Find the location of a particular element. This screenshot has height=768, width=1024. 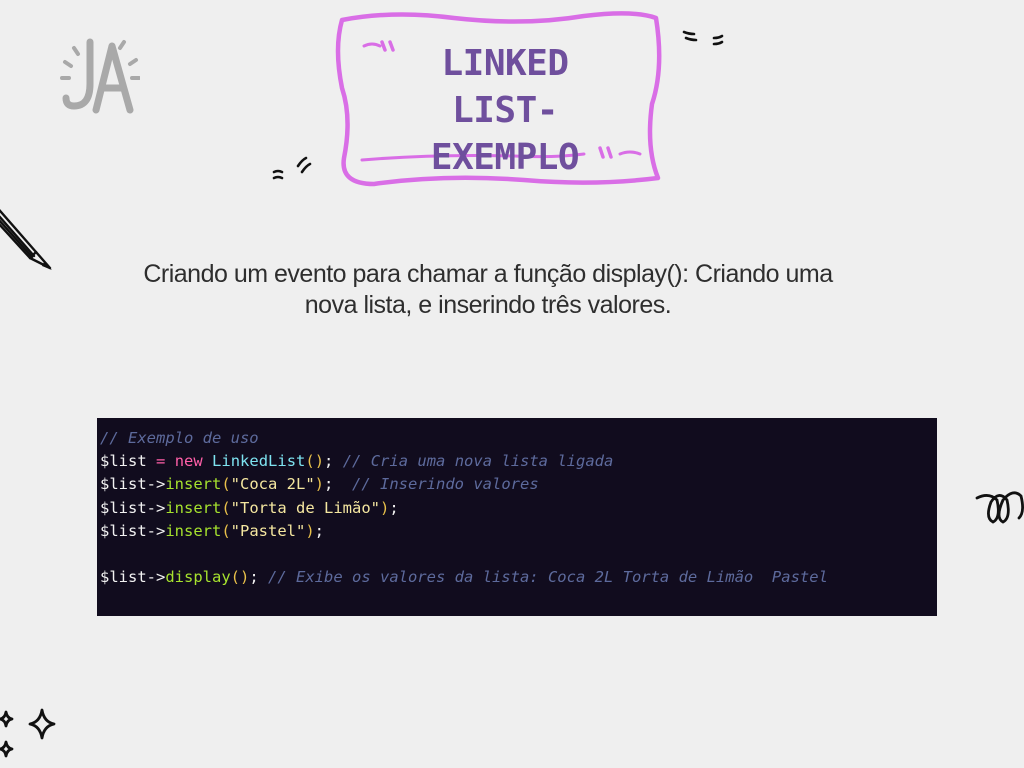

code-token-op: = is located at coordinates (161, 461).